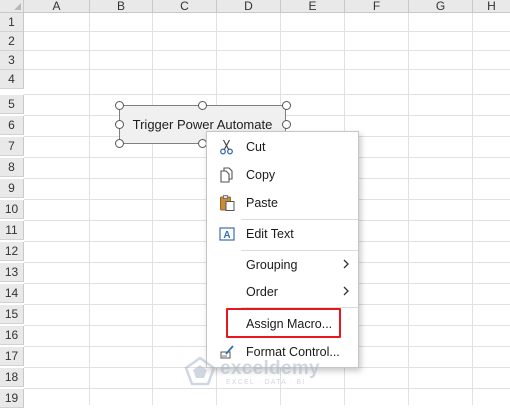 Image resolution: width=510 pixels, height=408 pixels. I want to click on menu-item-label: Copy, so click(261, 175).